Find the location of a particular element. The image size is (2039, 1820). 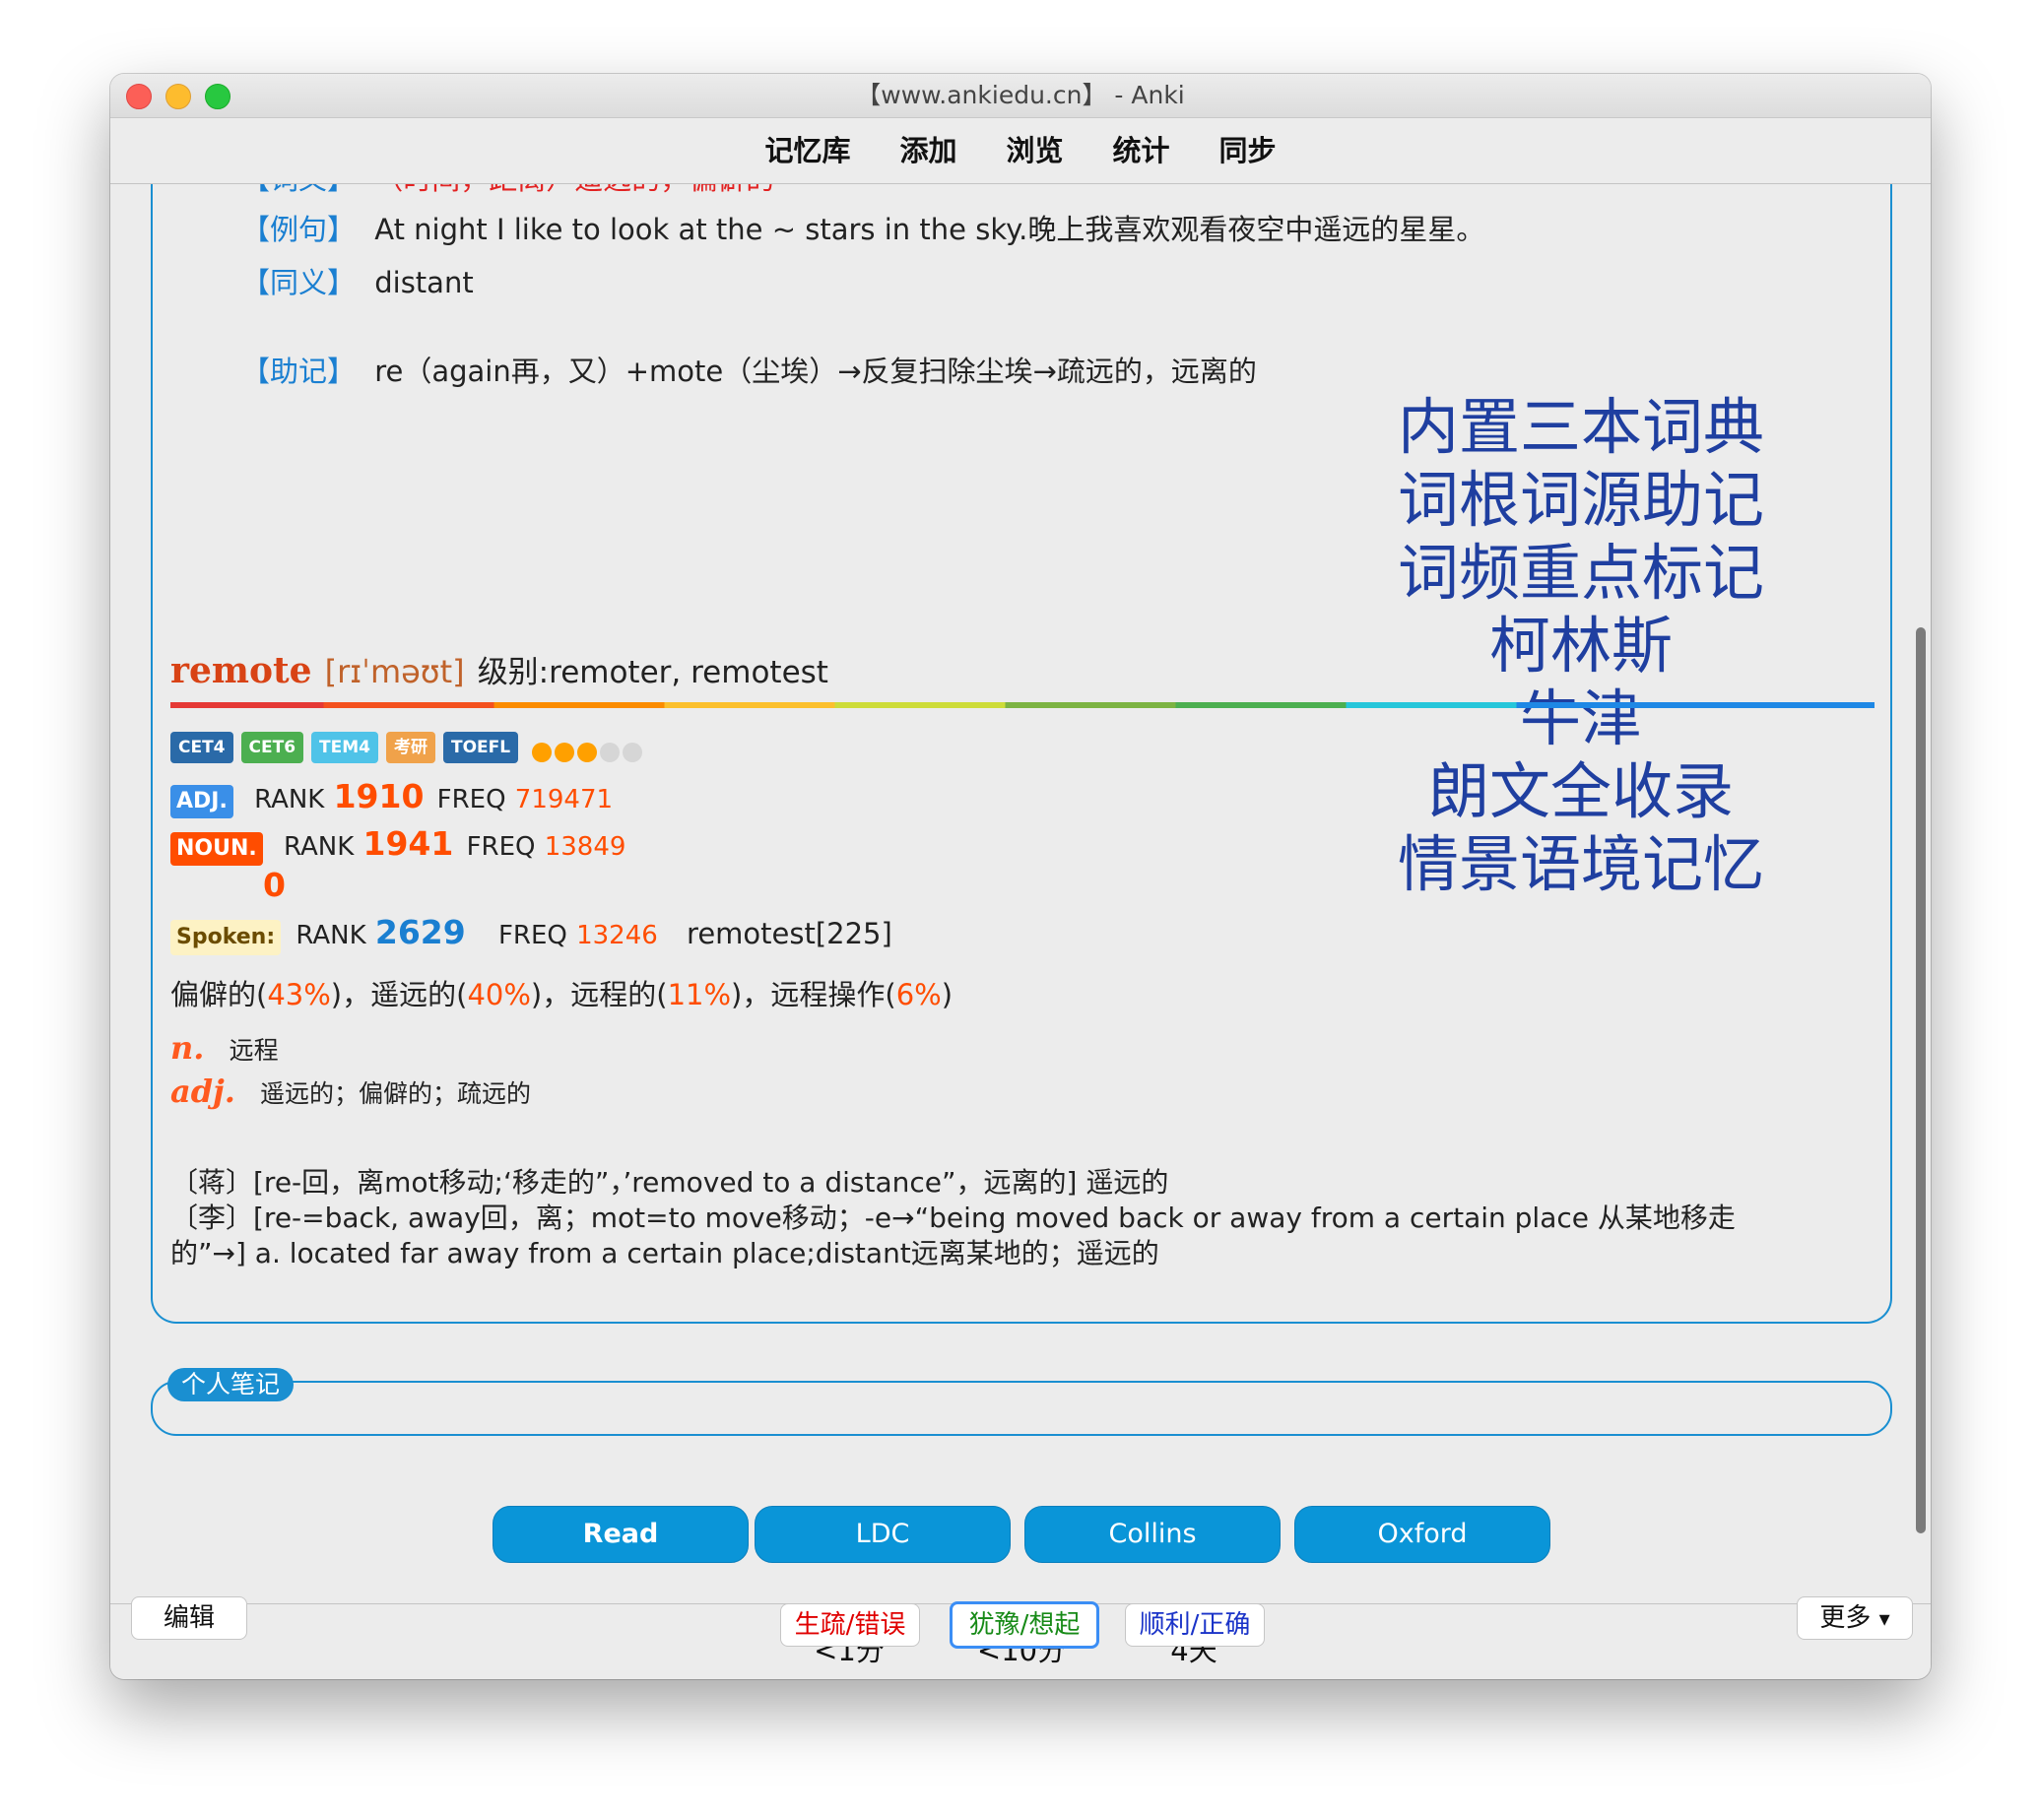

promo-line: 柯林斯 is located at coordinates (1580, 646).